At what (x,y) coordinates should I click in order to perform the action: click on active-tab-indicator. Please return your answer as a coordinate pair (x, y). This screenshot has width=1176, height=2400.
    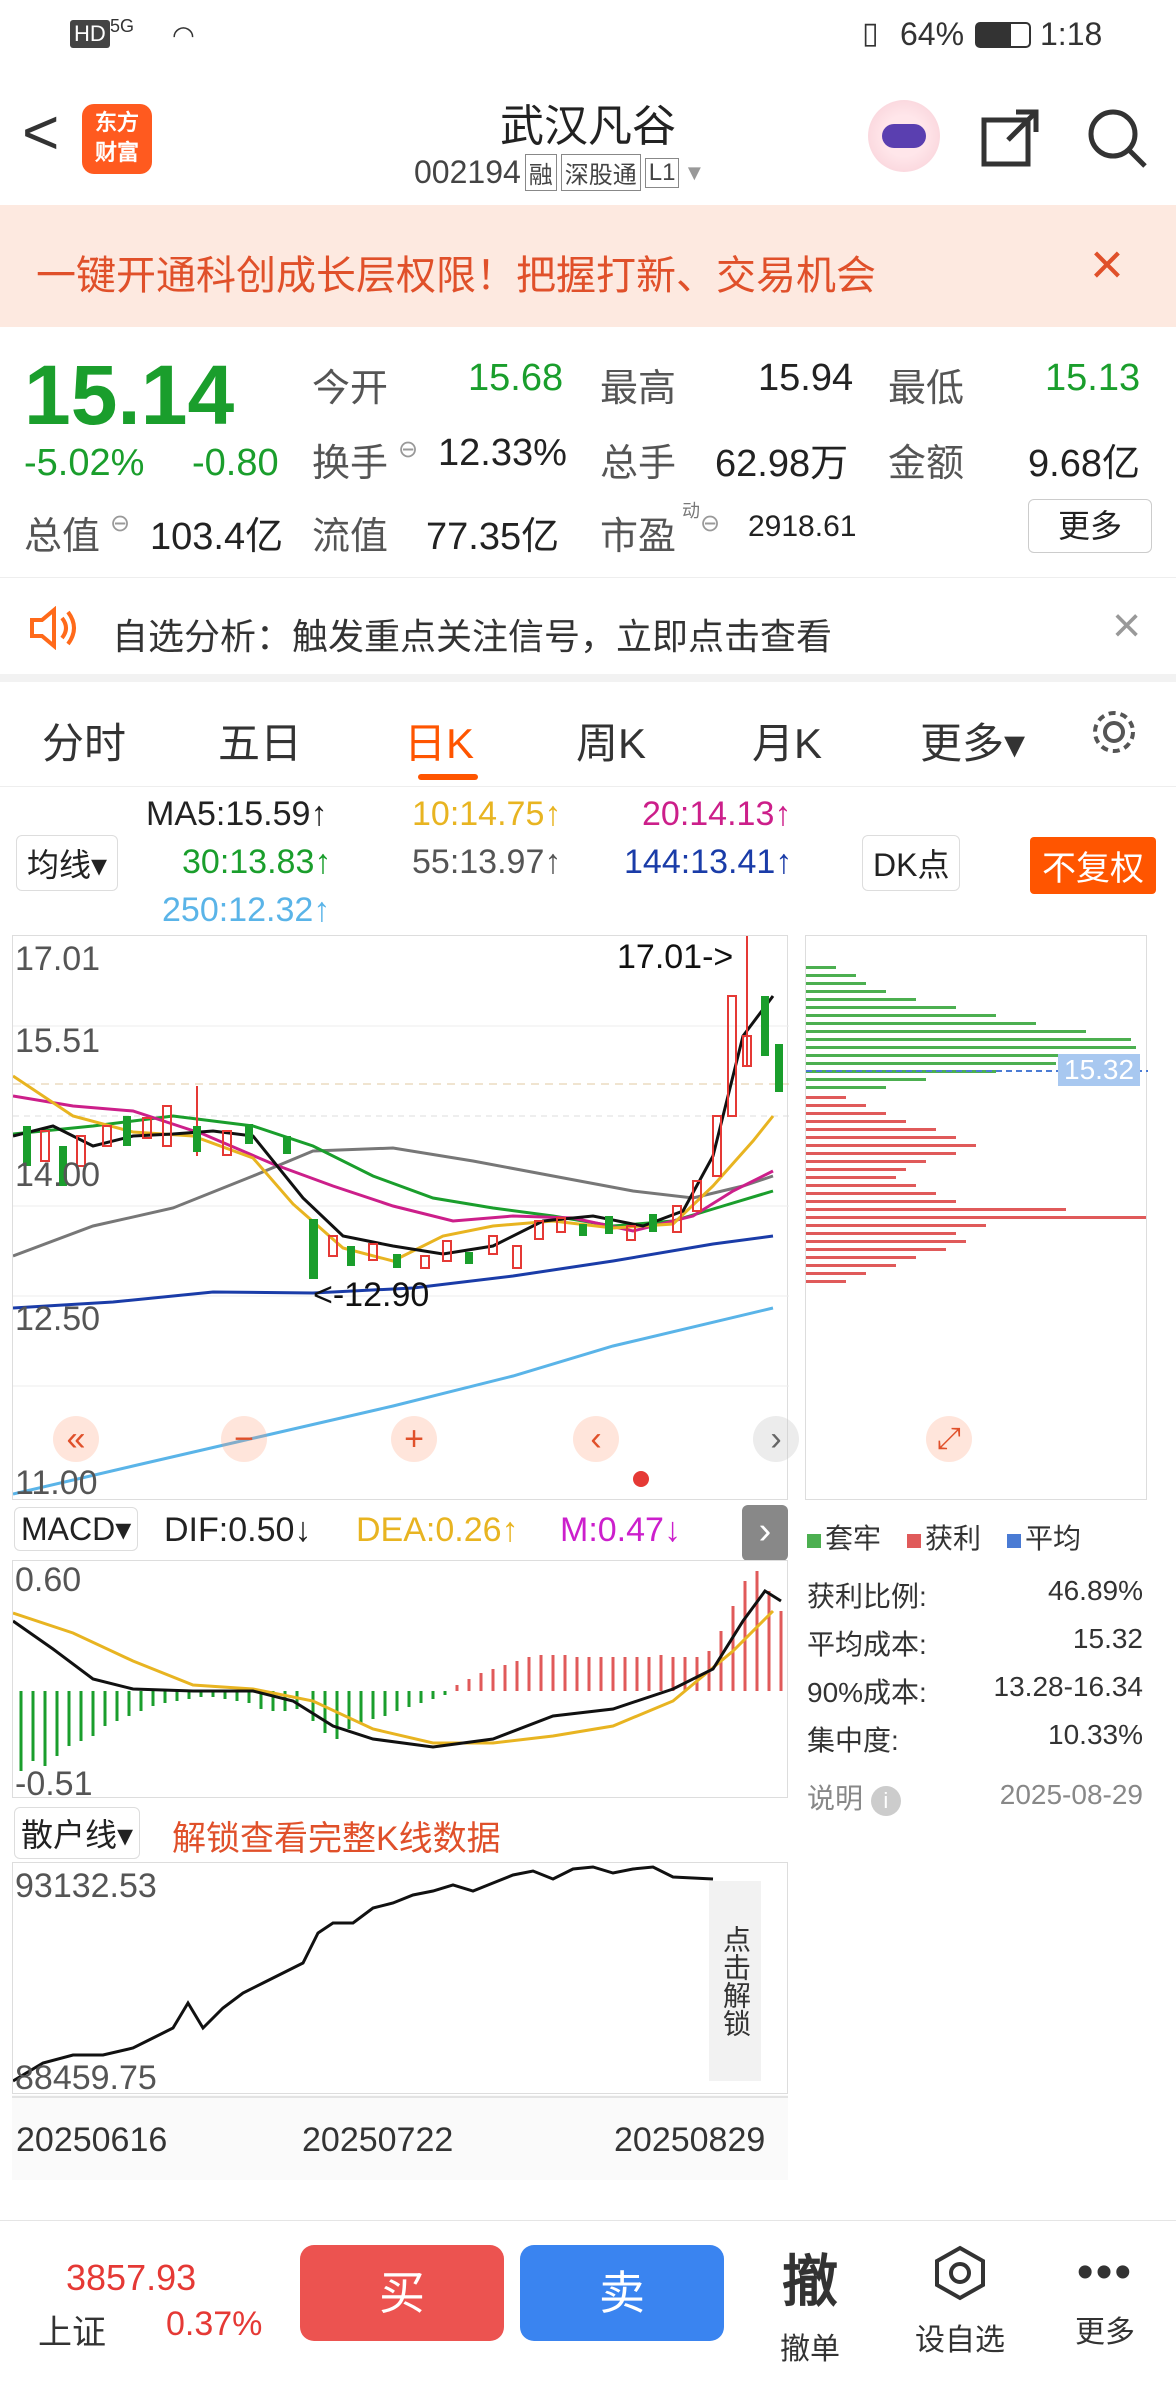
    Looking at the image, I should click on (448, 777).